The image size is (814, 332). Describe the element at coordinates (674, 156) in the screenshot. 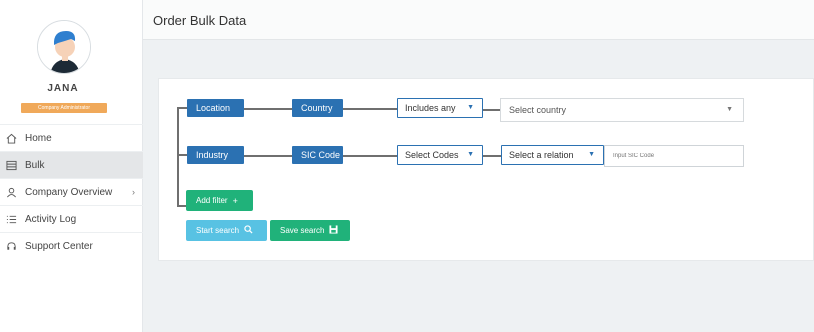

I see `sic-code-input` at that location.